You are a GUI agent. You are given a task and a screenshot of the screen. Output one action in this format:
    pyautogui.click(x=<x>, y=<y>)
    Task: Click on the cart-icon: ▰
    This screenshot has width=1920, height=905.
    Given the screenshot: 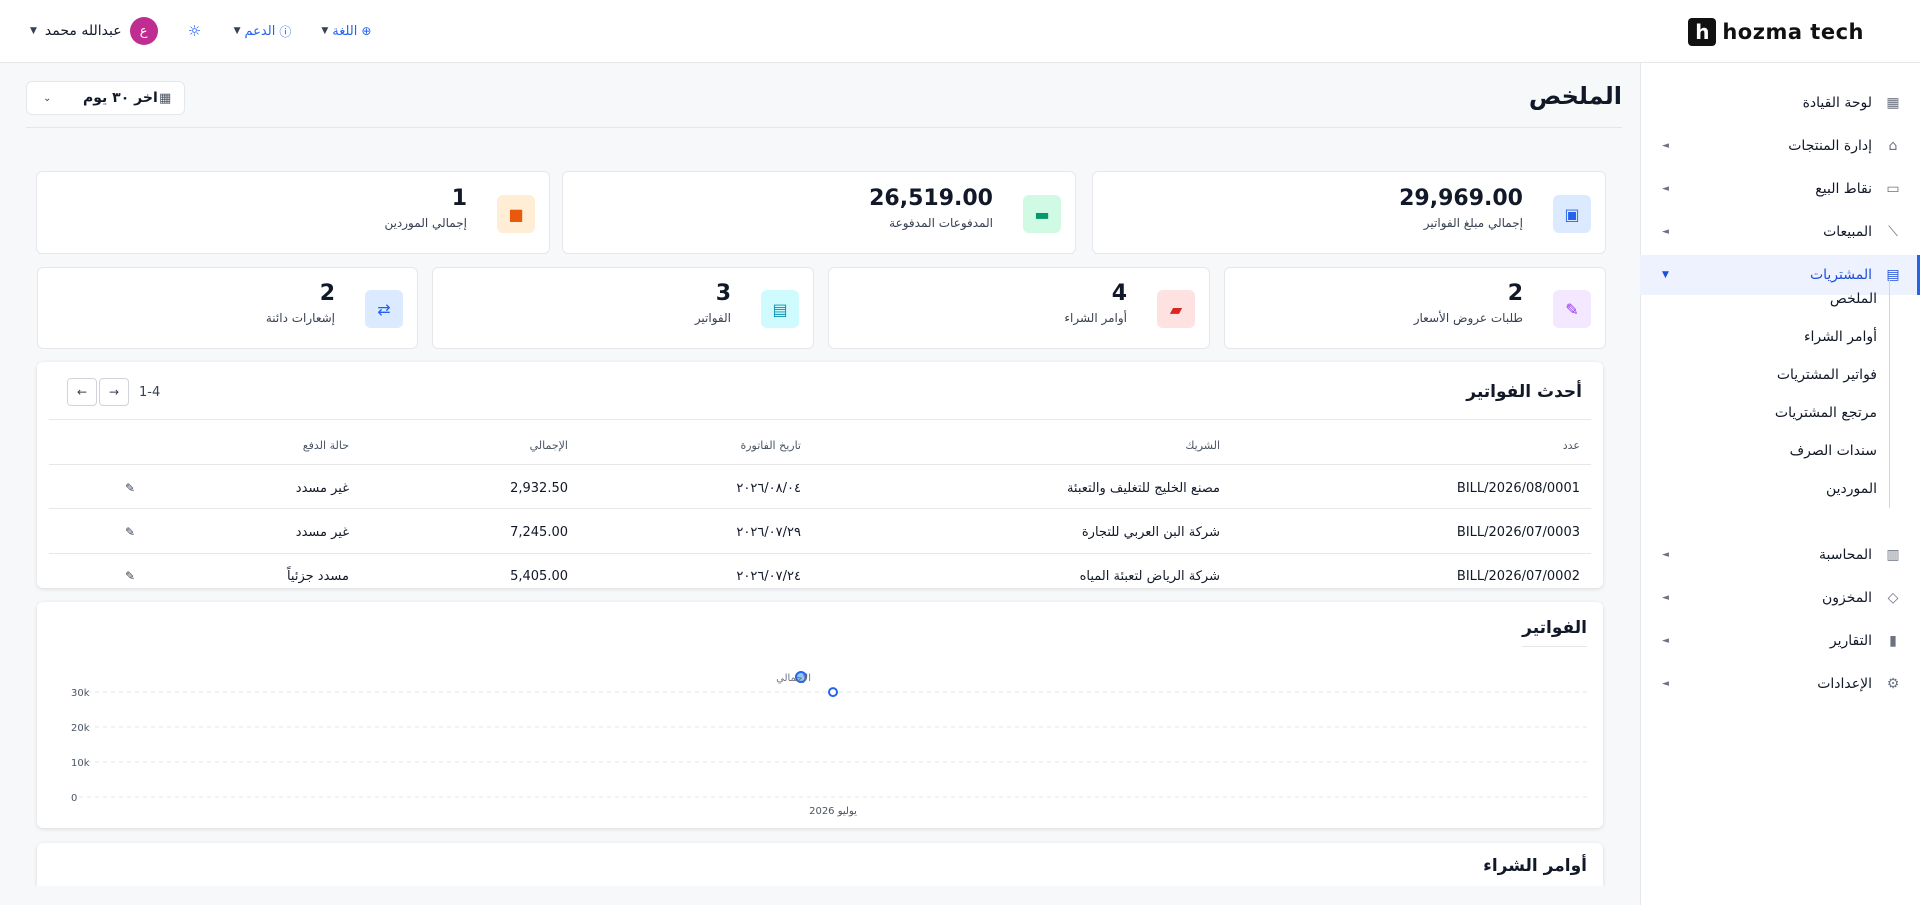 What is the action you would take?
    pyautogui.click(x=1176, y=309)
    